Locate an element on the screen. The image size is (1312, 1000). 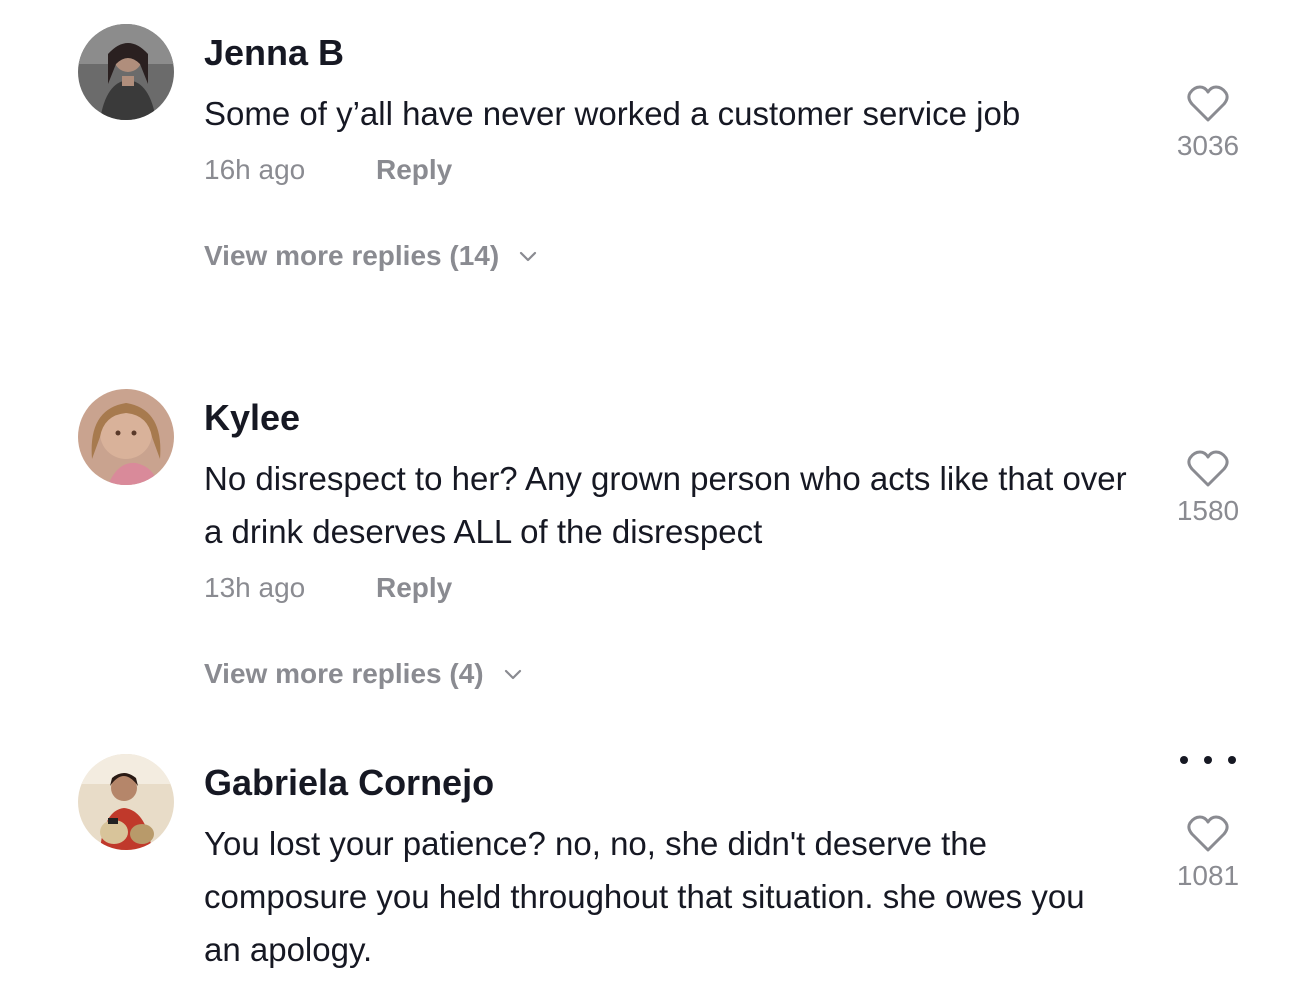
comment-meta: 16h ago Reply is located at coordinates (674, 170).